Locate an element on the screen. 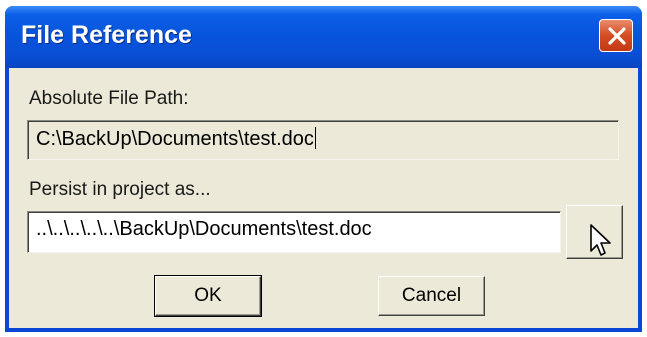 The image size is (647, 337). absolute-path-value: C:\BackUp\Documents\test.doc is located at coordinates (175, 139).